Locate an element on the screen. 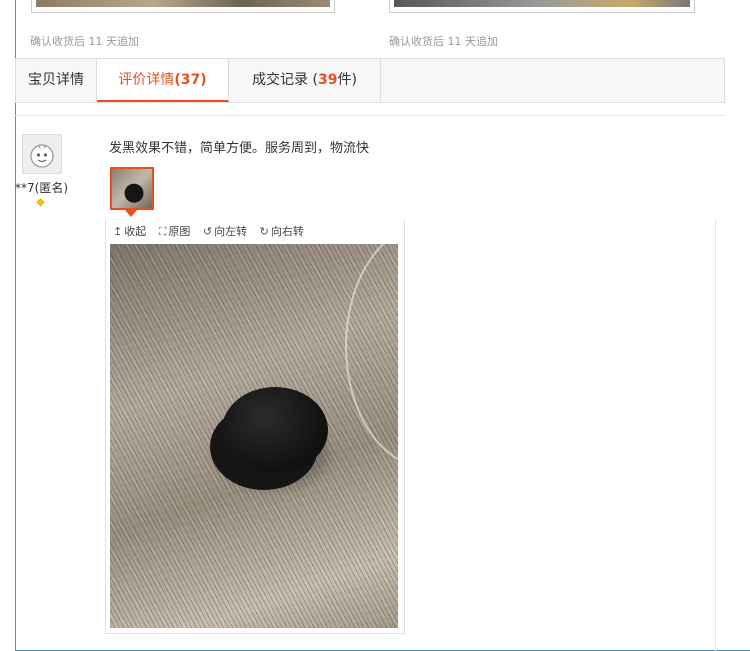  tab-transaction-records: 成交记录 (39件) is located at coordinates (305, 80).